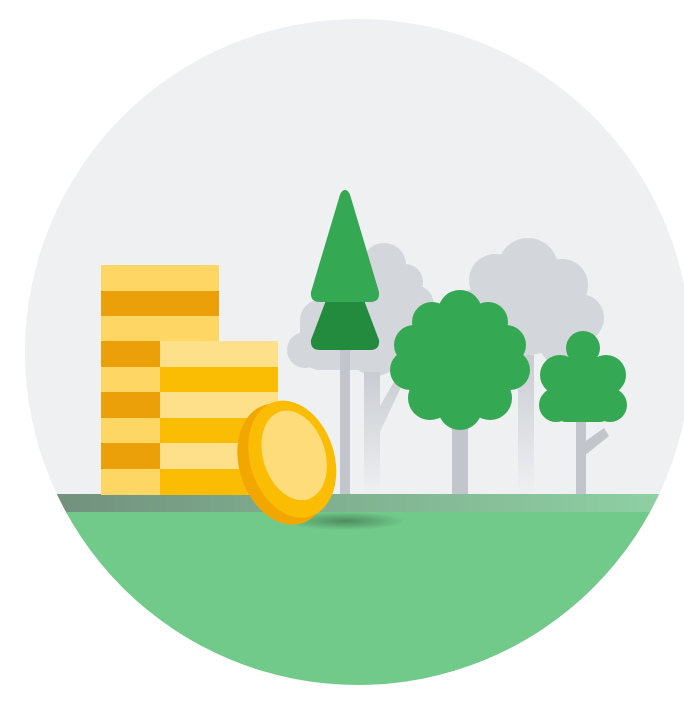  I want to click on pine-trunk, so click(345, 417).